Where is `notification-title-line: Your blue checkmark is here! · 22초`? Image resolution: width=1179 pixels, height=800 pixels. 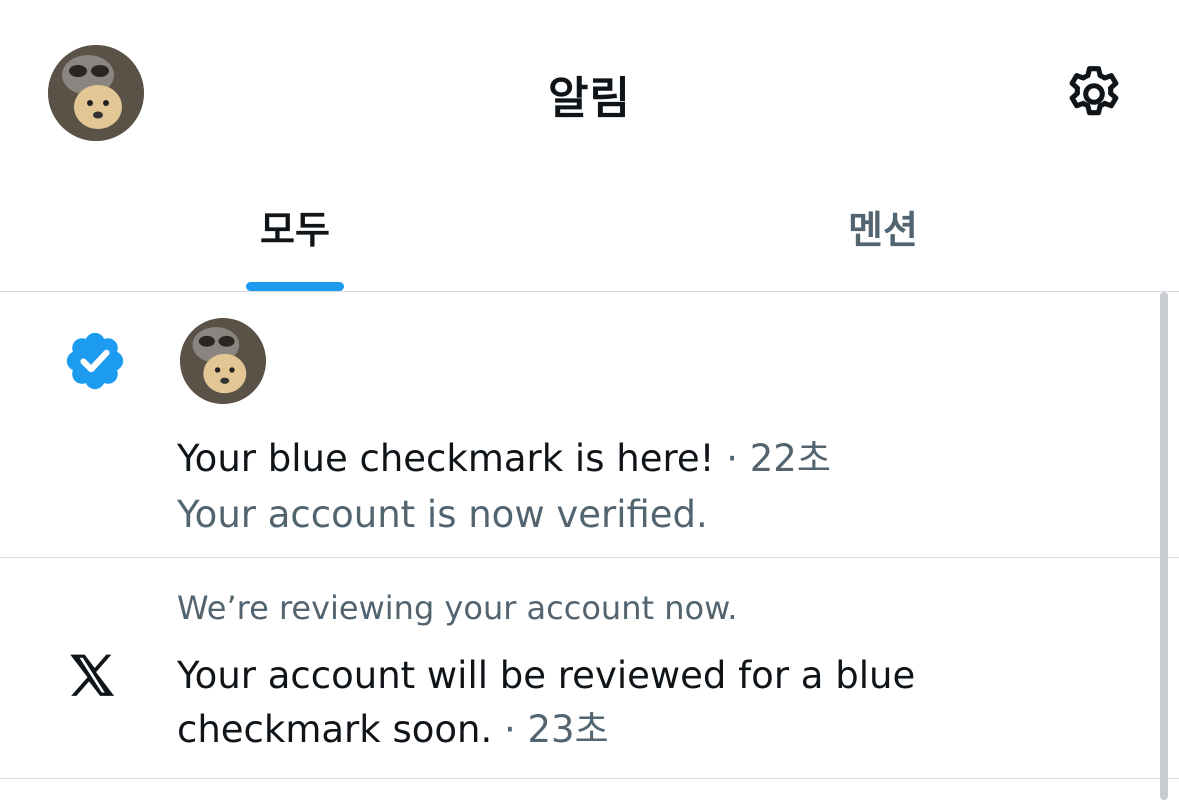
notification-title-line: Your blue checkmark is here! · 22초 is located at coordinates (504, 459).